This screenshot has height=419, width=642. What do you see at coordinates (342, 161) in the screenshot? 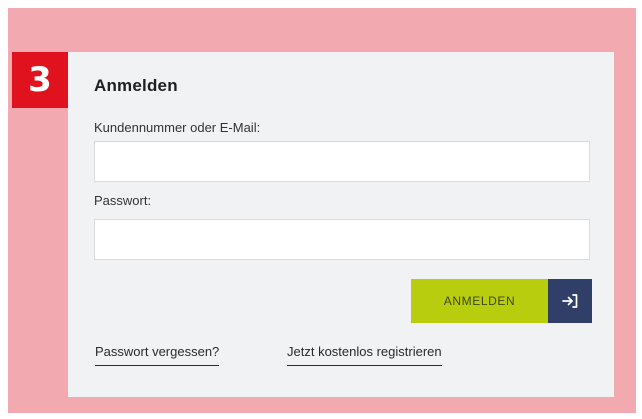
I see `customer-number-input` at bounding box center [342, 161].